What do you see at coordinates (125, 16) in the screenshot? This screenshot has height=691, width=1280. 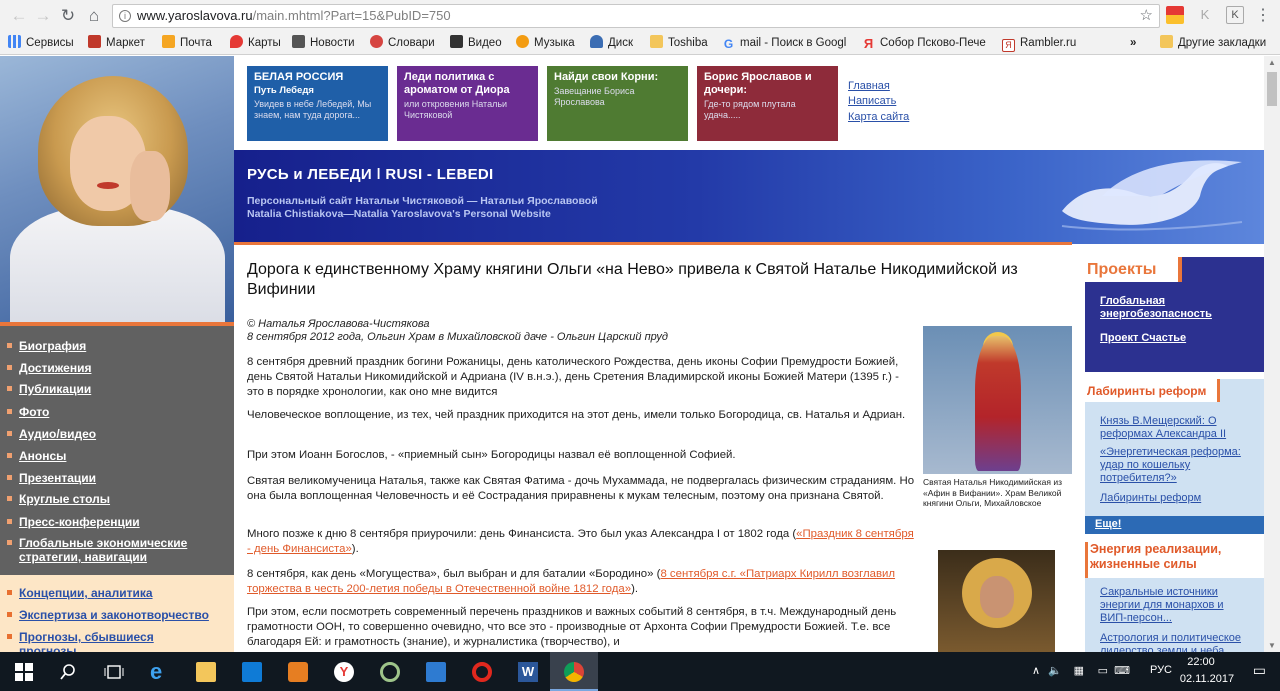 I see `info-icon: i` at bounding box center [125, 16].